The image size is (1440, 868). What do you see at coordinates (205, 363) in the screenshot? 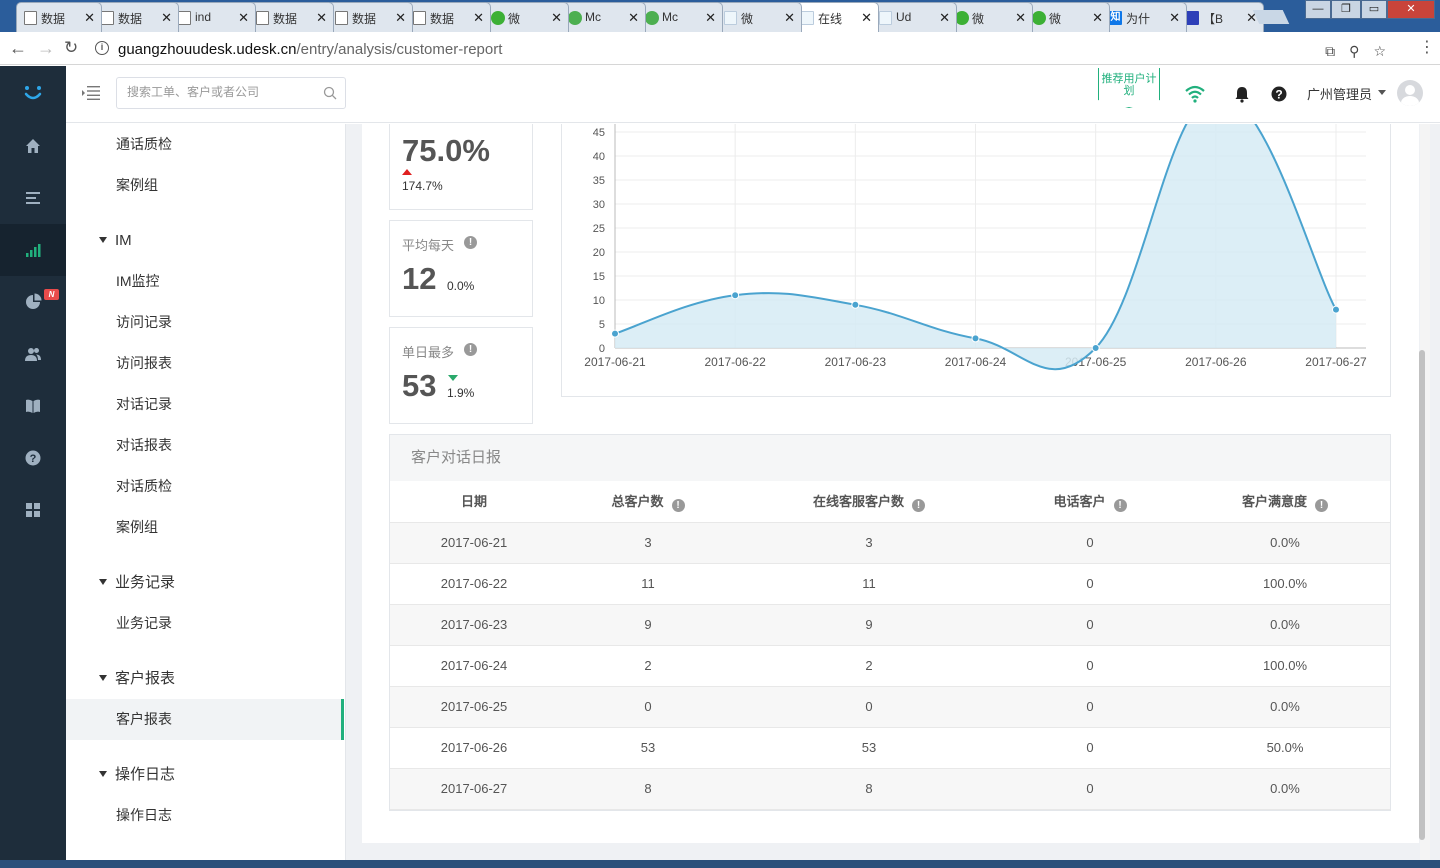
I see `sidebar-item: 访问报表` at bounding box center [205, 363].